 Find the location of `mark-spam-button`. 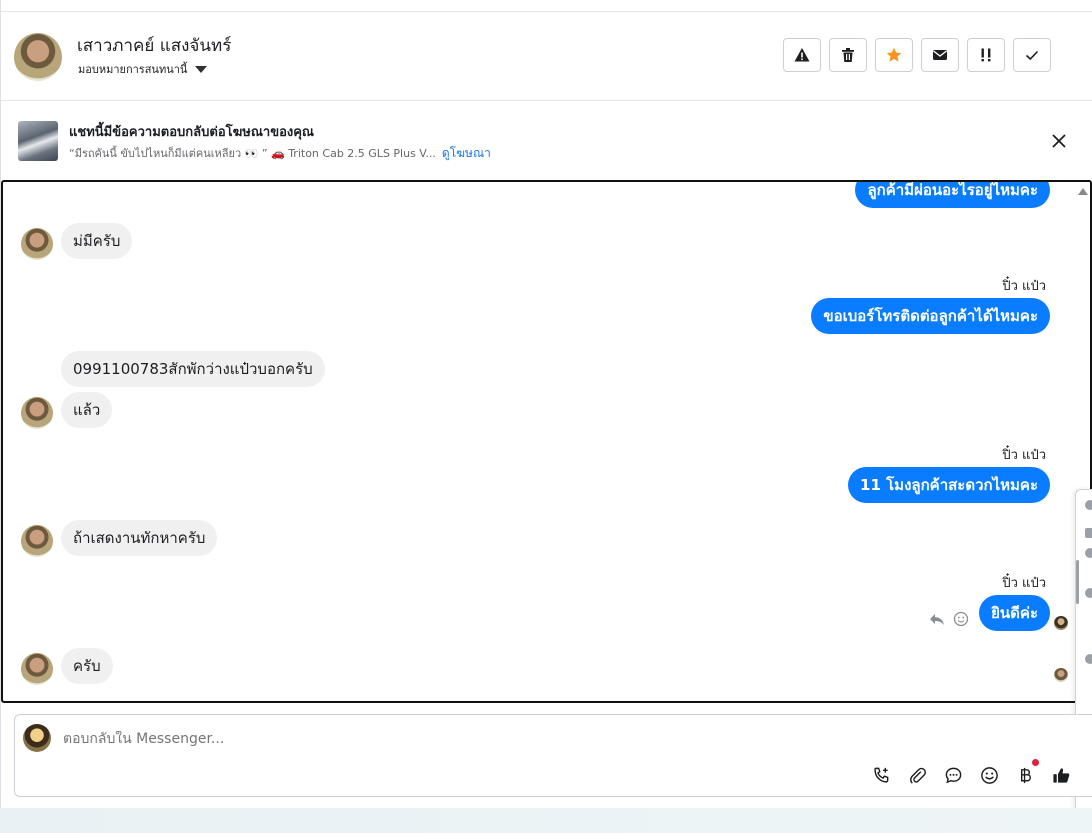

mark-spam-button is located at coordinates (802, 55).